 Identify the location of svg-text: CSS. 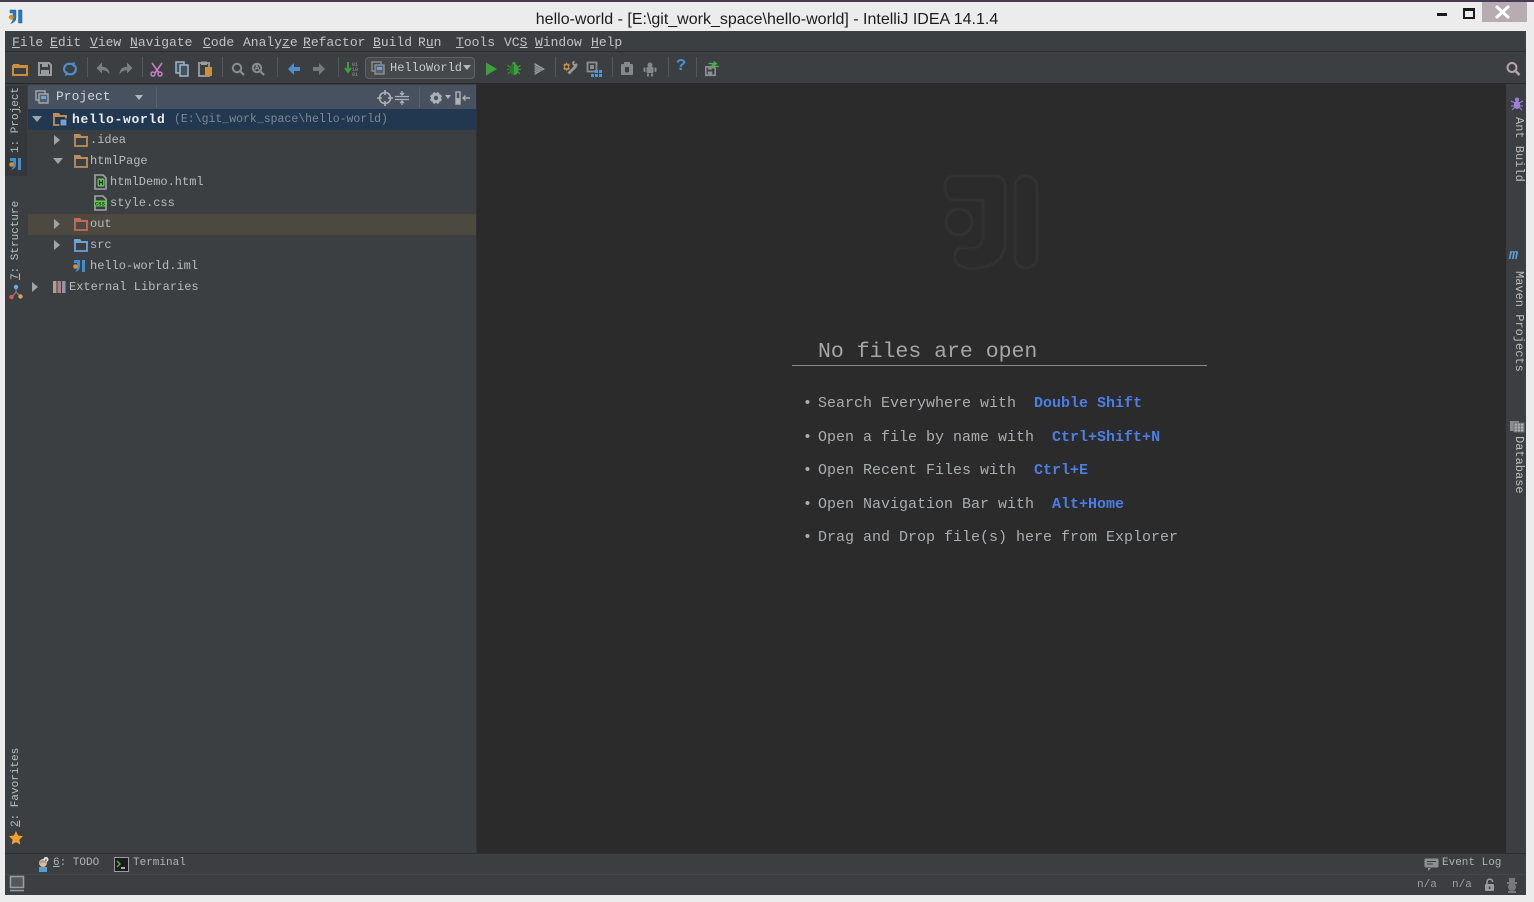
(100, 204).